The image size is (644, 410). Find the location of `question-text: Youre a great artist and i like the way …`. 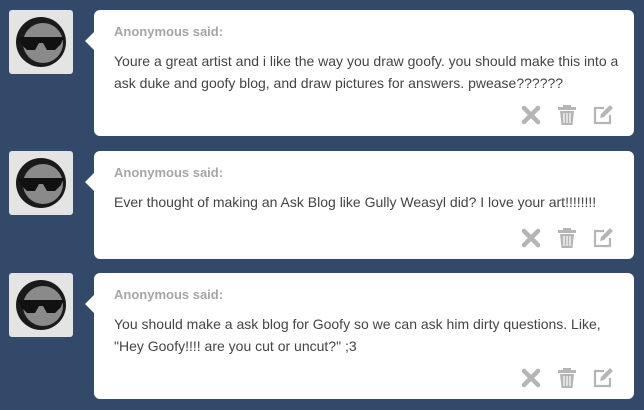

question-text: Youre a great artist and i like the way … is located at coordinates (366, 72).